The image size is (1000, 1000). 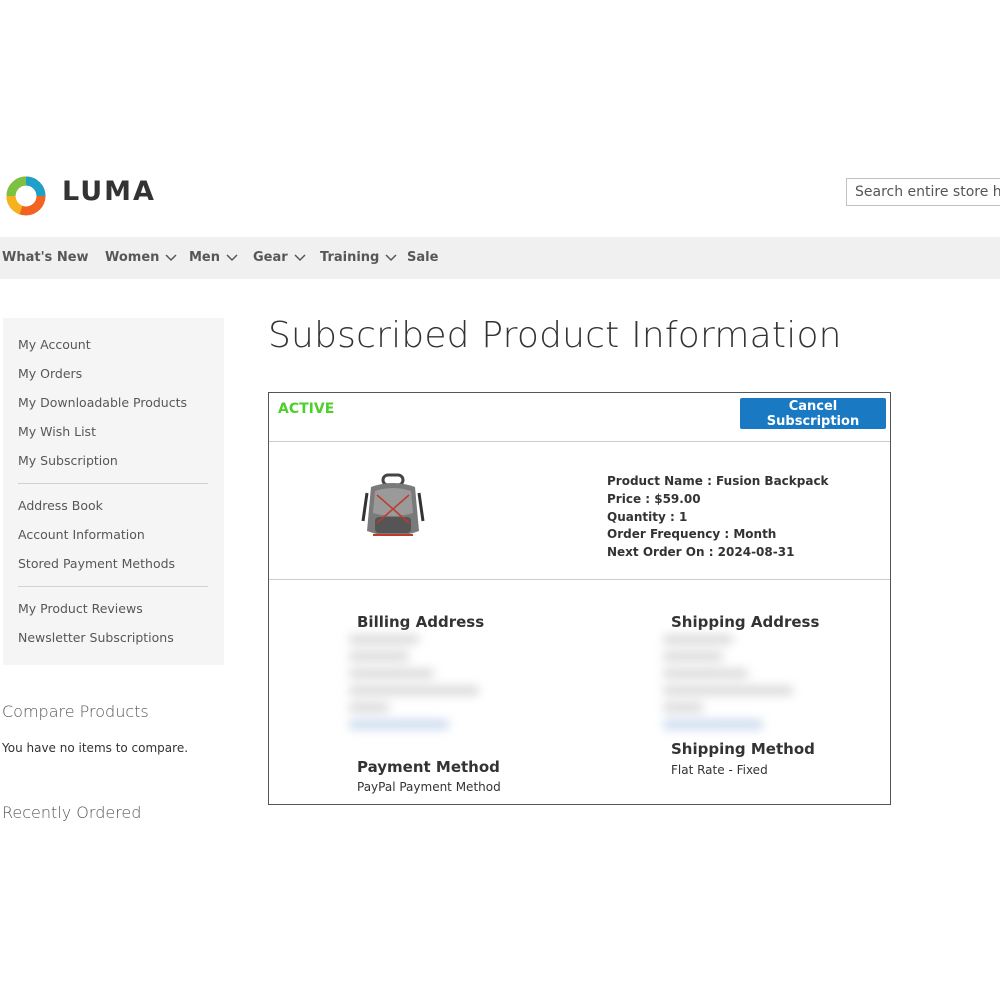 I want to click on search-input, so click(x=923, y=192).